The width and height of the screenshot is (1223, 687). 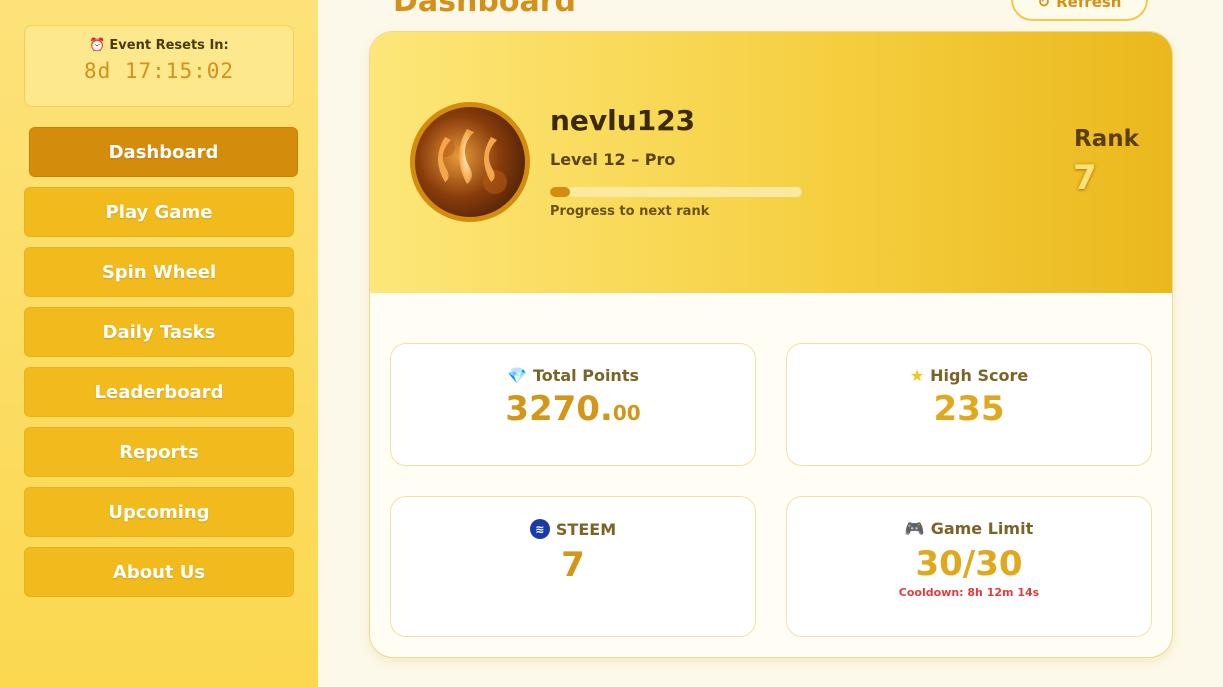 I want to click on refresh-label: Refresh, so click(x=1089, y=5).